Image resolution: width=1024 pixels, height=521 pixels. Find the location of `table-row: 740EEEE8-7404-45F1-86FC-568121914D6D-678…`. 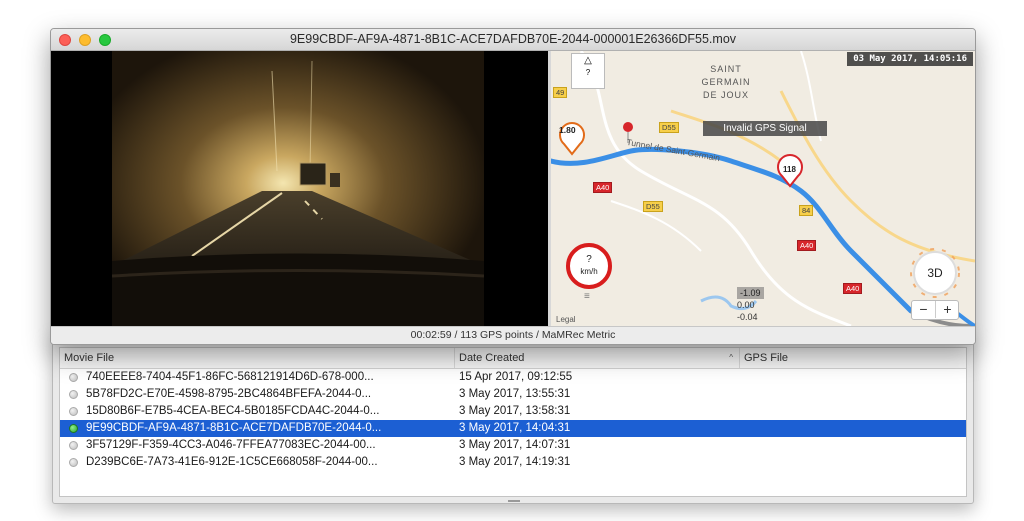

table-row: 740EEEE8-7404-45F1-86FC-568121914D6D-678… is located at coordinates (513, 377).